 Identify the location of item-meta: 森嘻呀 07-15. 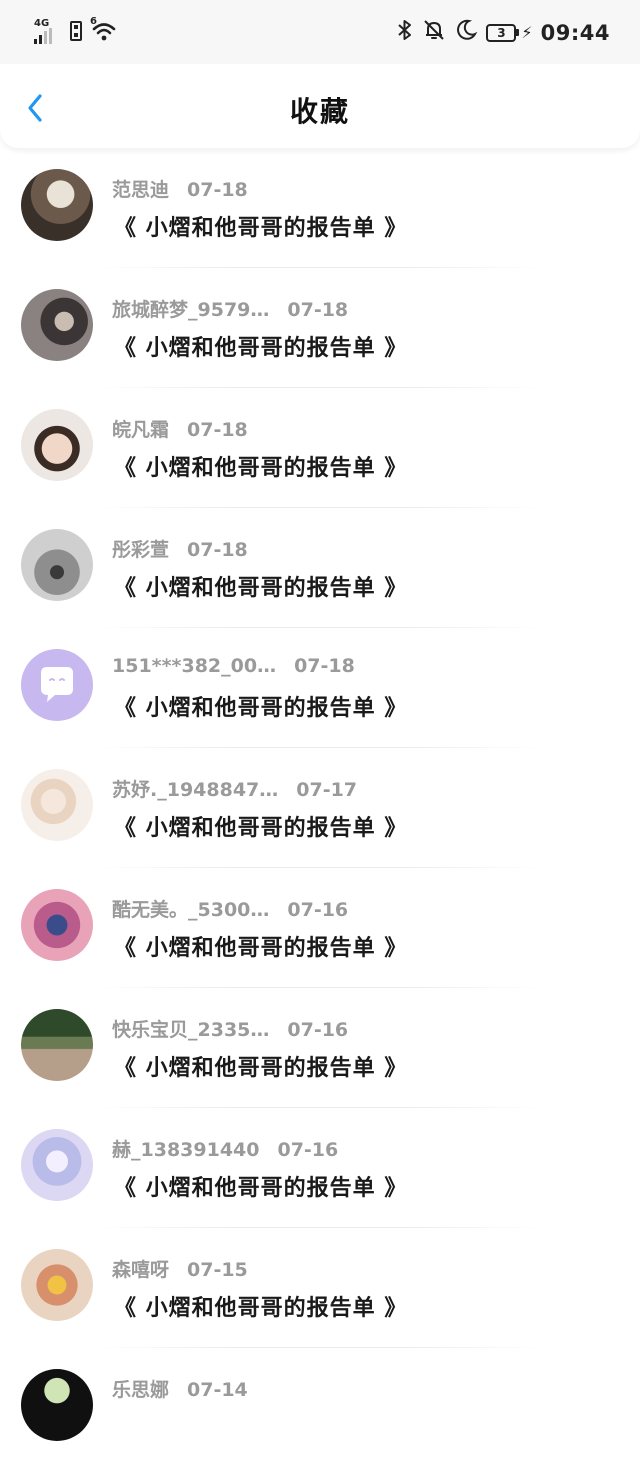
(180, 1268).